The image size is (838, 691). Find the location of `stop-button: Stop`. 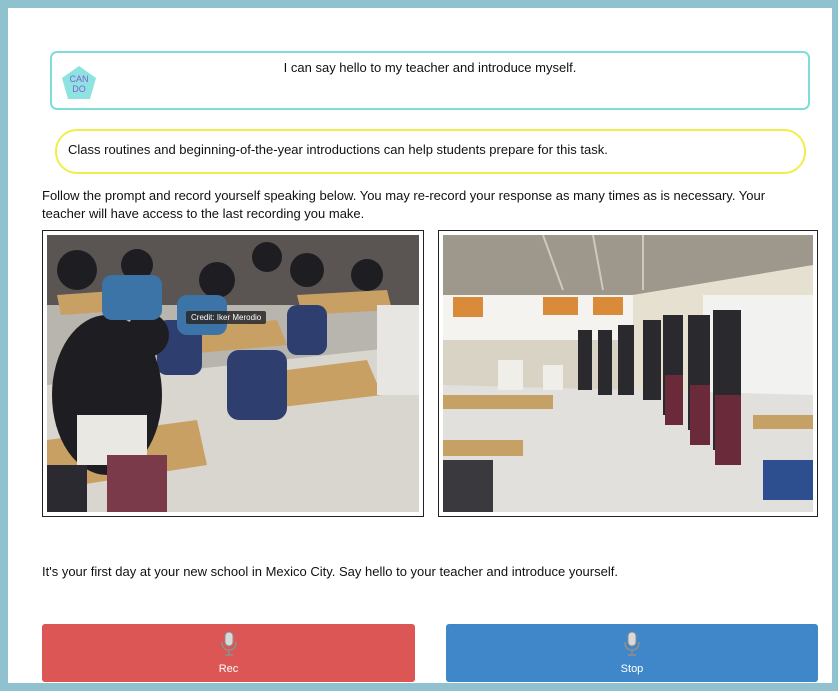

stop-button: Stop is located at coordinates (632, 653).